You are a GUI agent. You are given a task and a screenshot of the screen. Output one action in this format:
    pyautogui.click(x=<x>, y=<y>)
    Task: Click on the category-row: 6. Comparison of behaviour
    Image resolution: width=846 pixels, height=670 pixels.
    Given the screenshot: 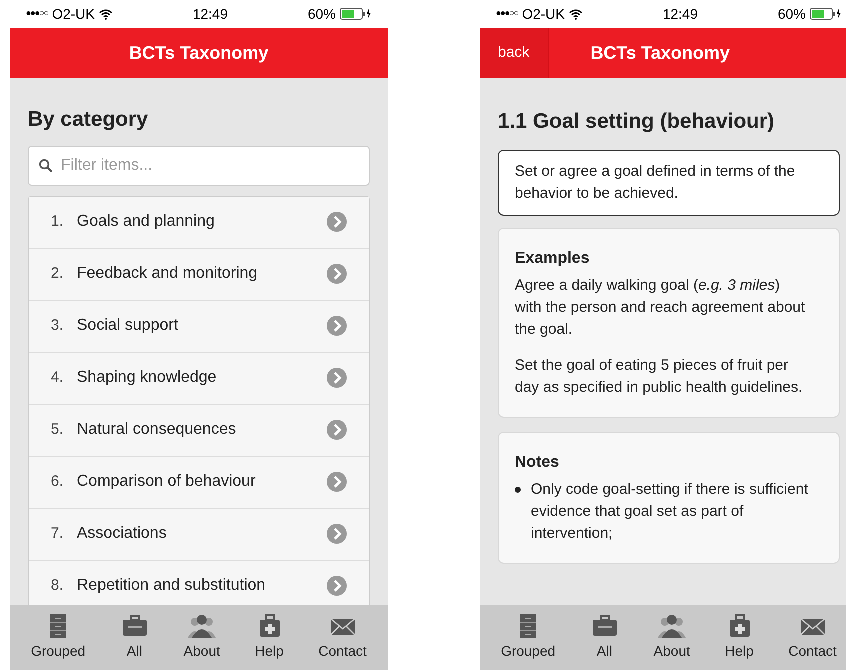 What is the action you would take?
    pyautogui.click(x=199, y=482)
    